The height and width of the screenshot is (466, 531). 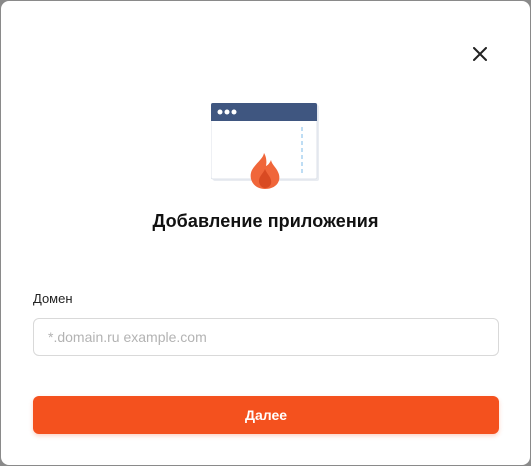 I want to click on next-button: Далее, so click(x=266, y=415).